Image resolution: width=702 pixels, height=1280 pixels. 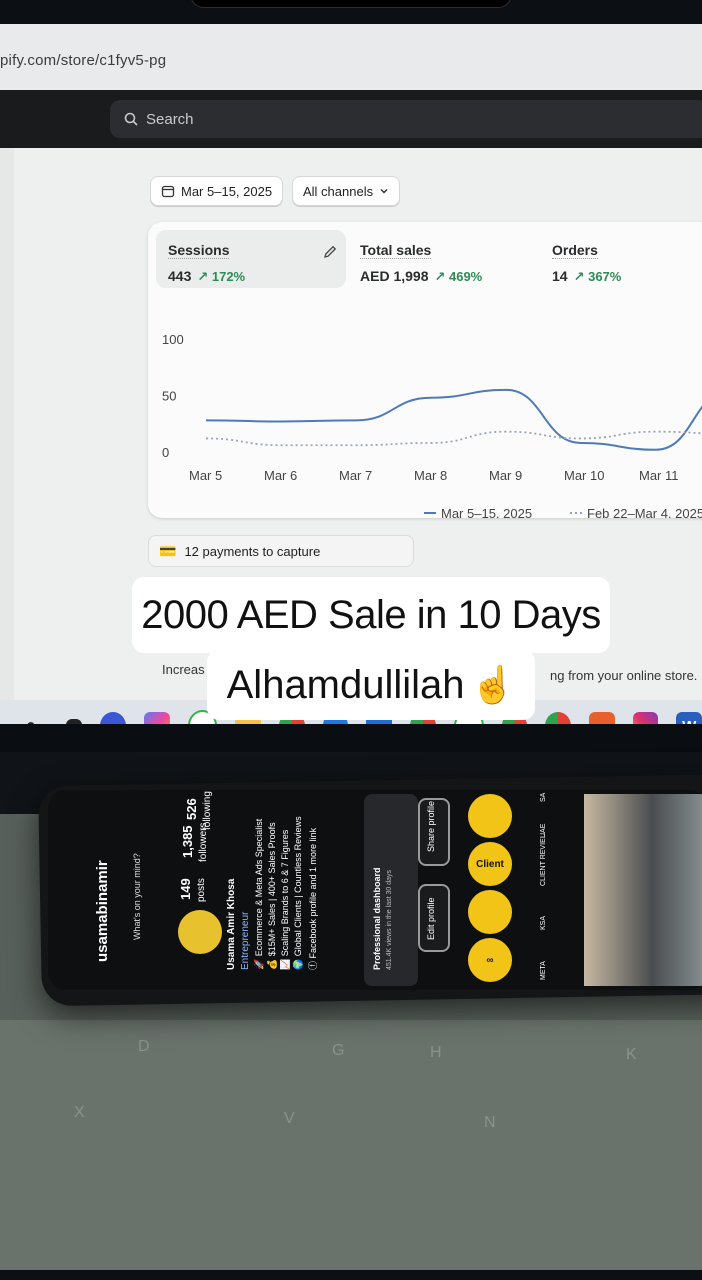 I want to click on key-label: N, so click(x=490, y=1122).